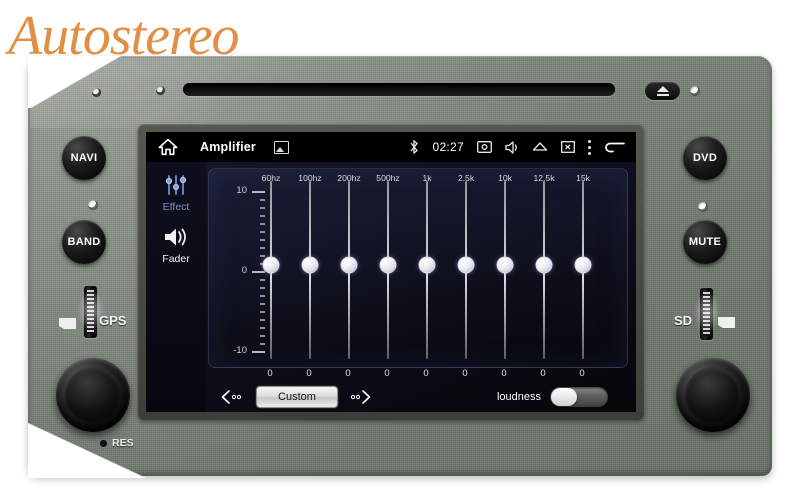  What do you see at coordinates (67, 323) in the screenshot?
I see `gps-card-icon` at bounding box center [67, 323].